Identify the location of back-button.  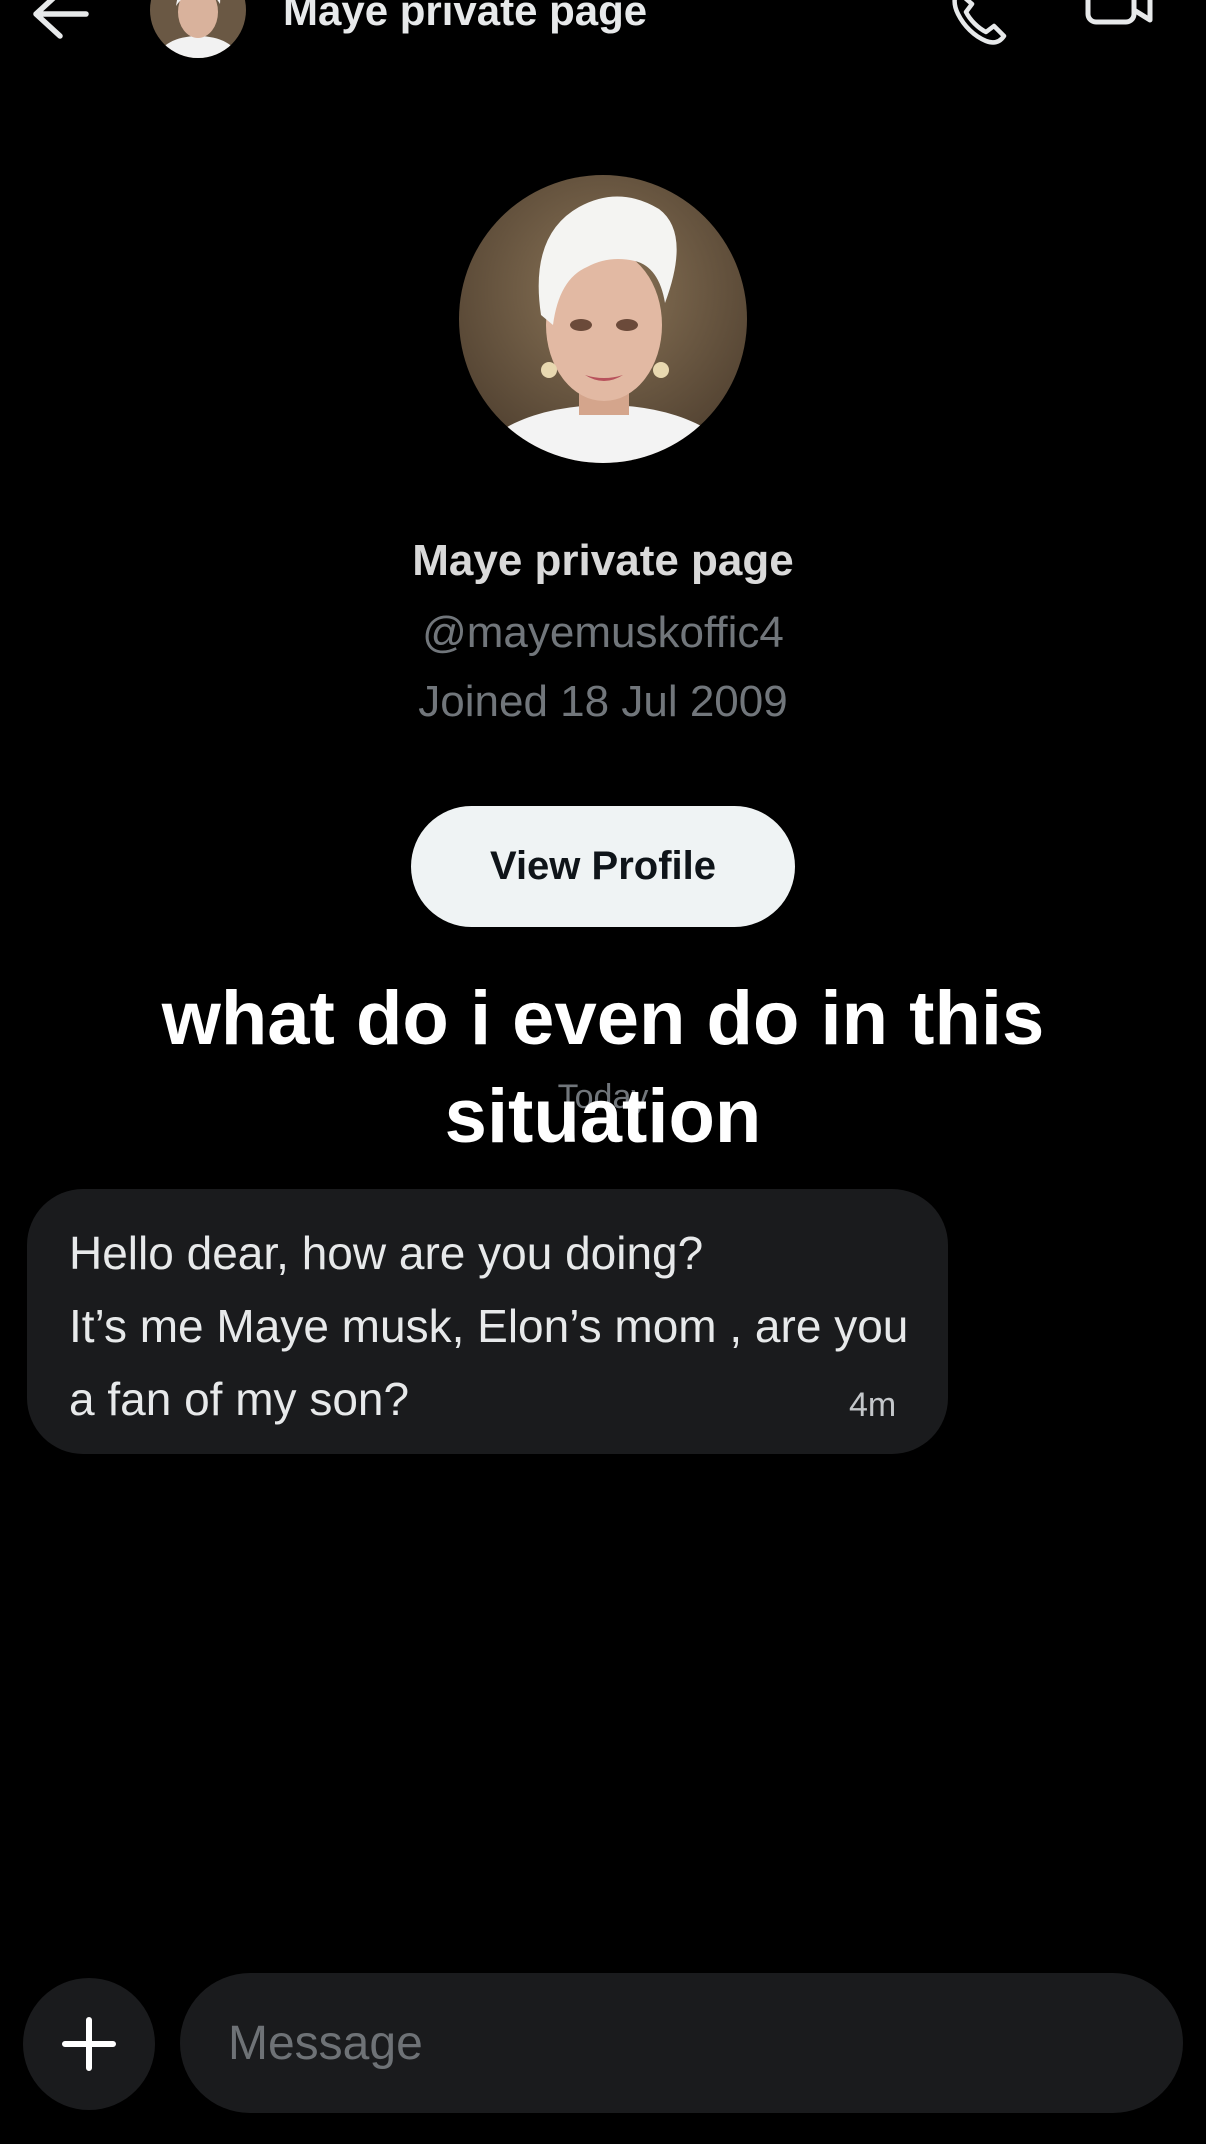
(61, 22).